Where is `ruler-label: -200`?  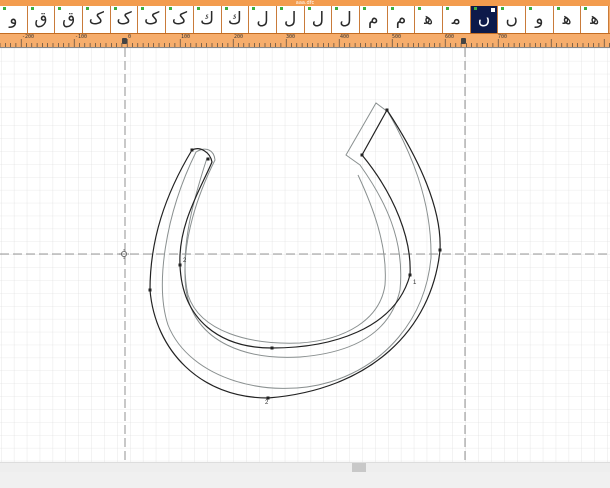
ruler-label: -200 is located at coordinates (28, 37).